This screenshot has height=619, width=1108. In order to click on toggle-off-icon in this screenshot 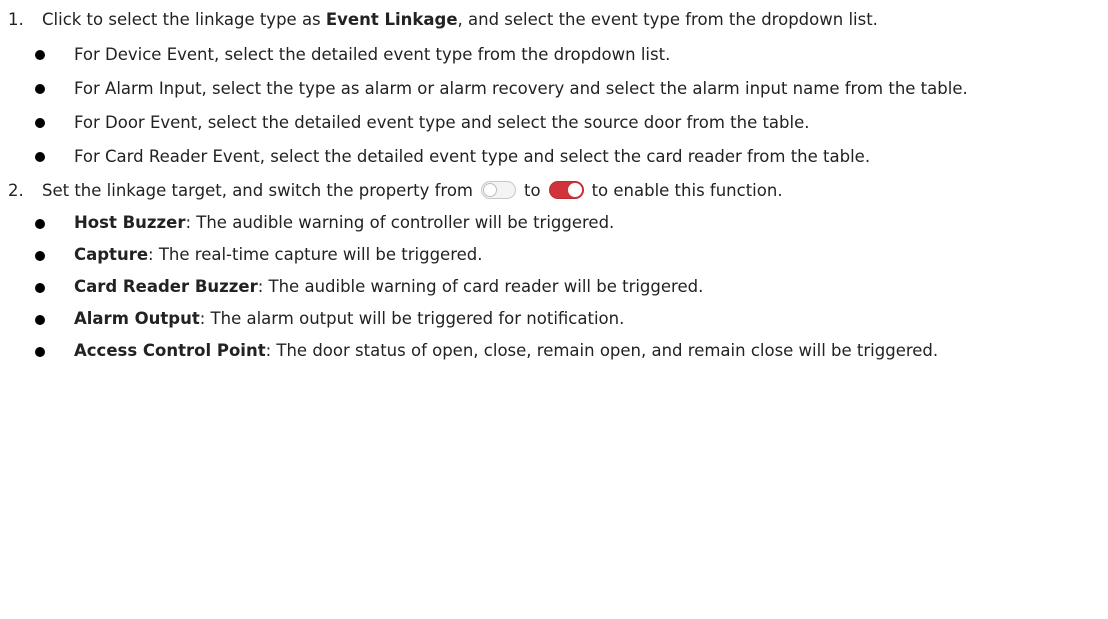, I will do `click(498, 190)`.